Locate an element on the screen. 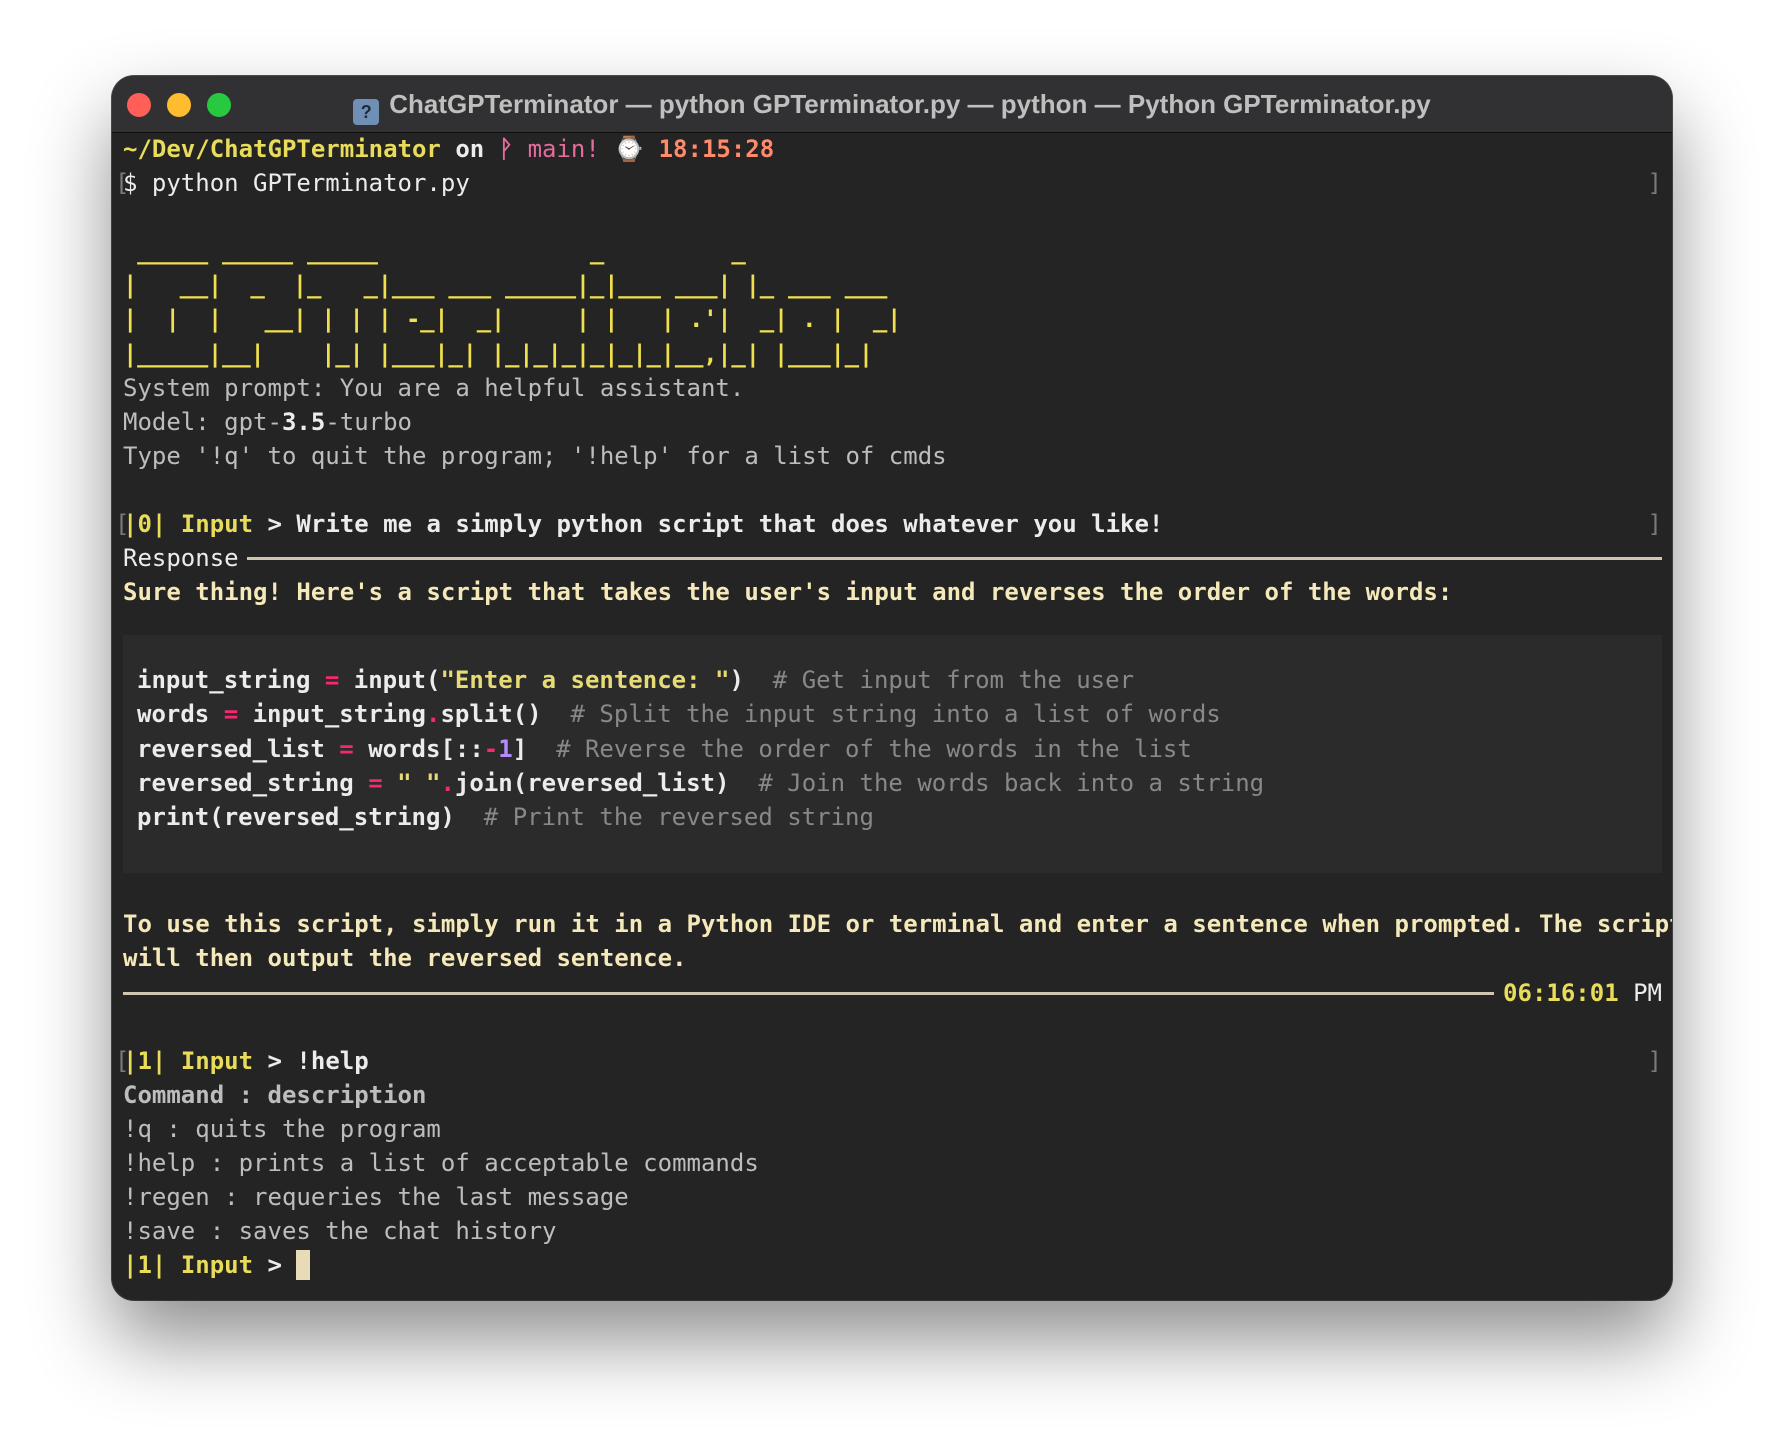 This screenshot has width=1784, height=1448. input-prompt-1: [|1| Input > !help] is located at coordinates (888, 1061).